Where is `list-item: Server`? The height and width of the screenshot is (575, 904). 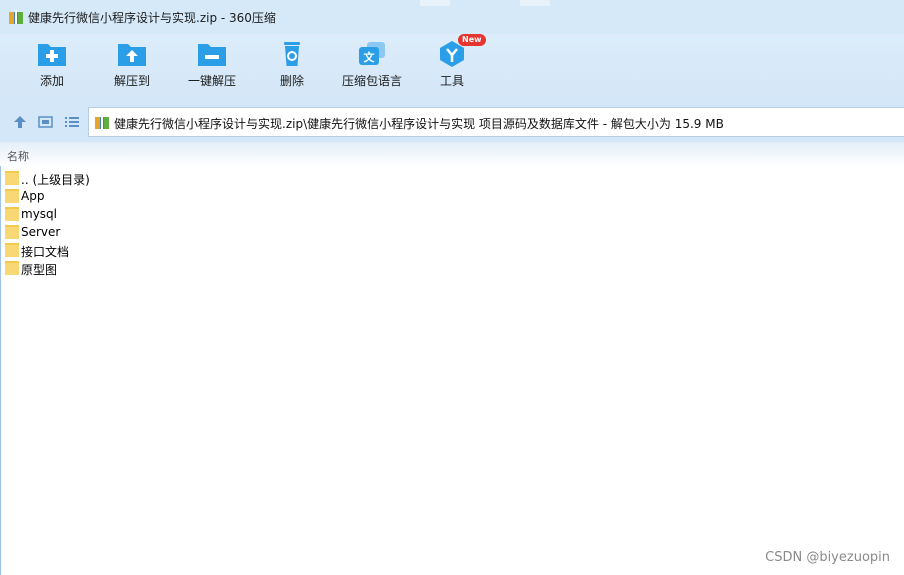
list-item: Server is located at coordinates (452, 232).